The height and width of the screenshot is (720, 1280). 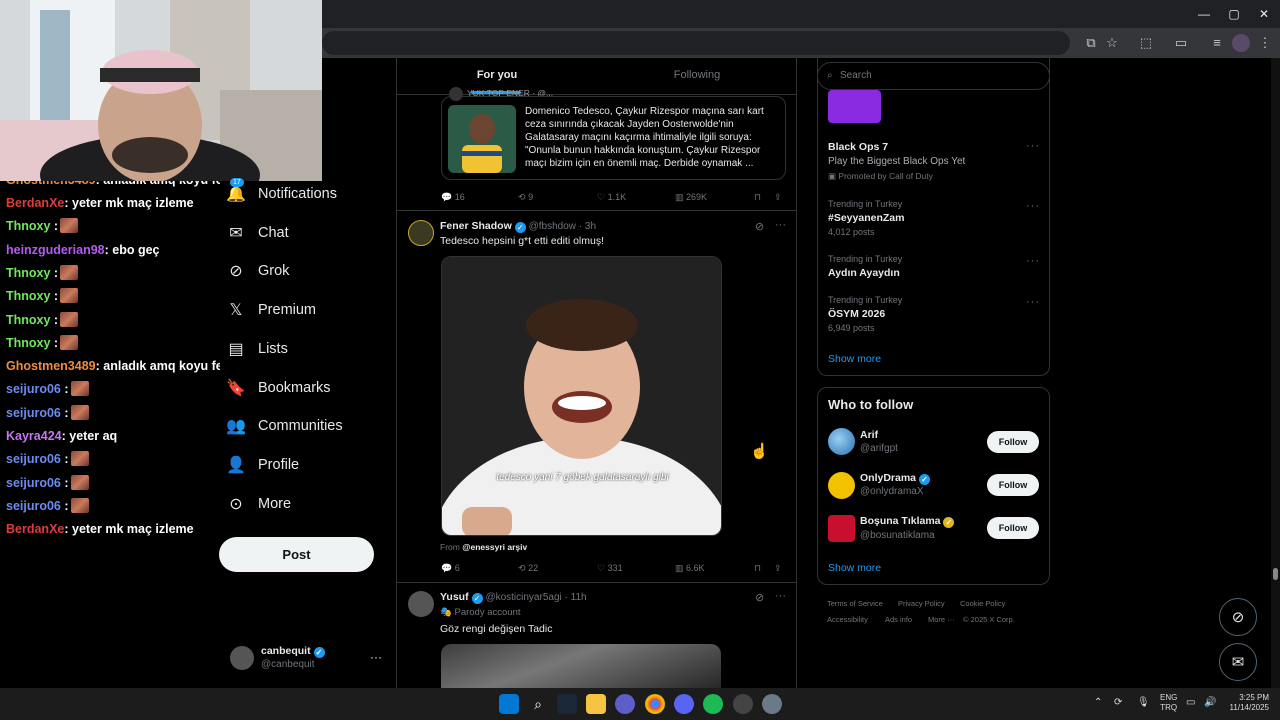 What do you see at coordinates (450, 568) in the screenshot?
I see `reply-button: 💬 6` at bounding box center [450, 568].